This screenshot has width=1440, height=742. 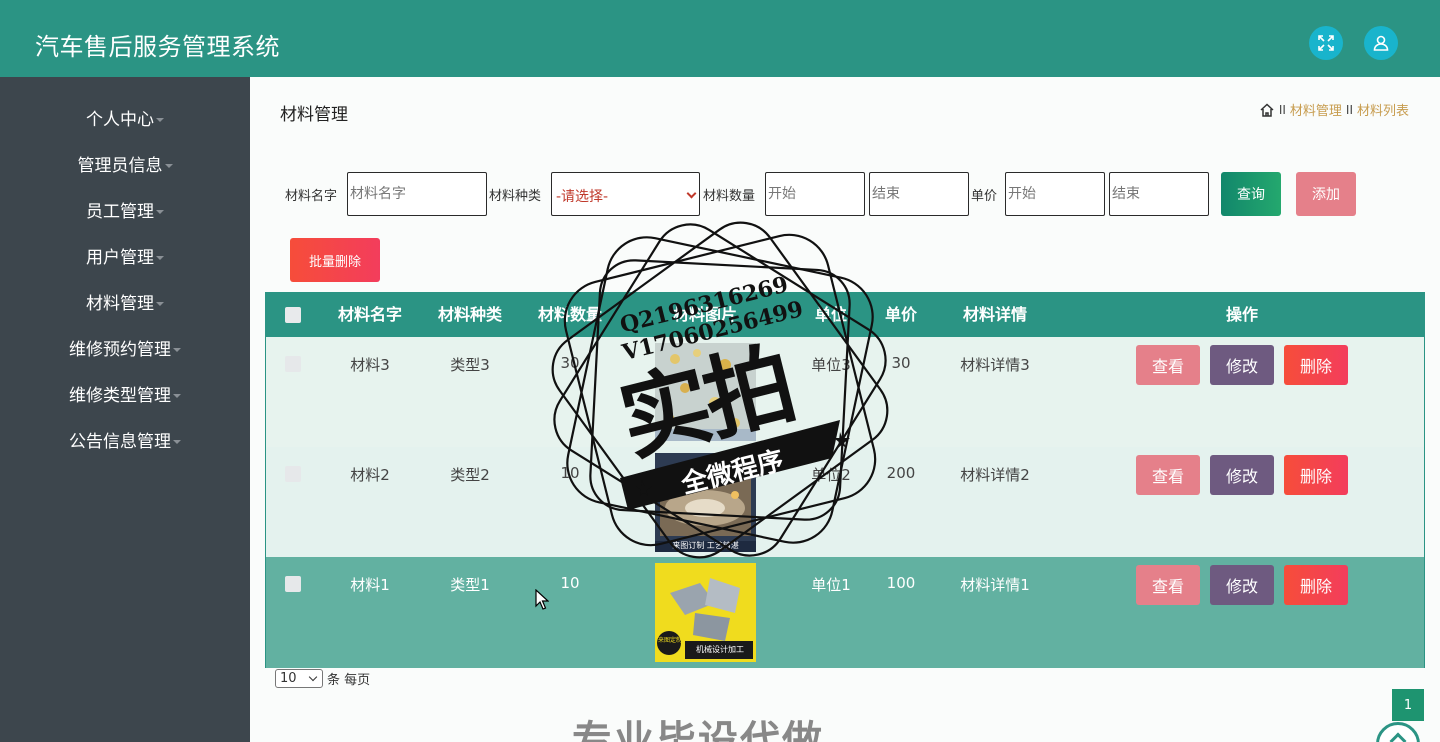 What do you see at coordinates (470, 585) in the screenshot?
I see `cell-type: 类型1` at bounding box center [470, 585].